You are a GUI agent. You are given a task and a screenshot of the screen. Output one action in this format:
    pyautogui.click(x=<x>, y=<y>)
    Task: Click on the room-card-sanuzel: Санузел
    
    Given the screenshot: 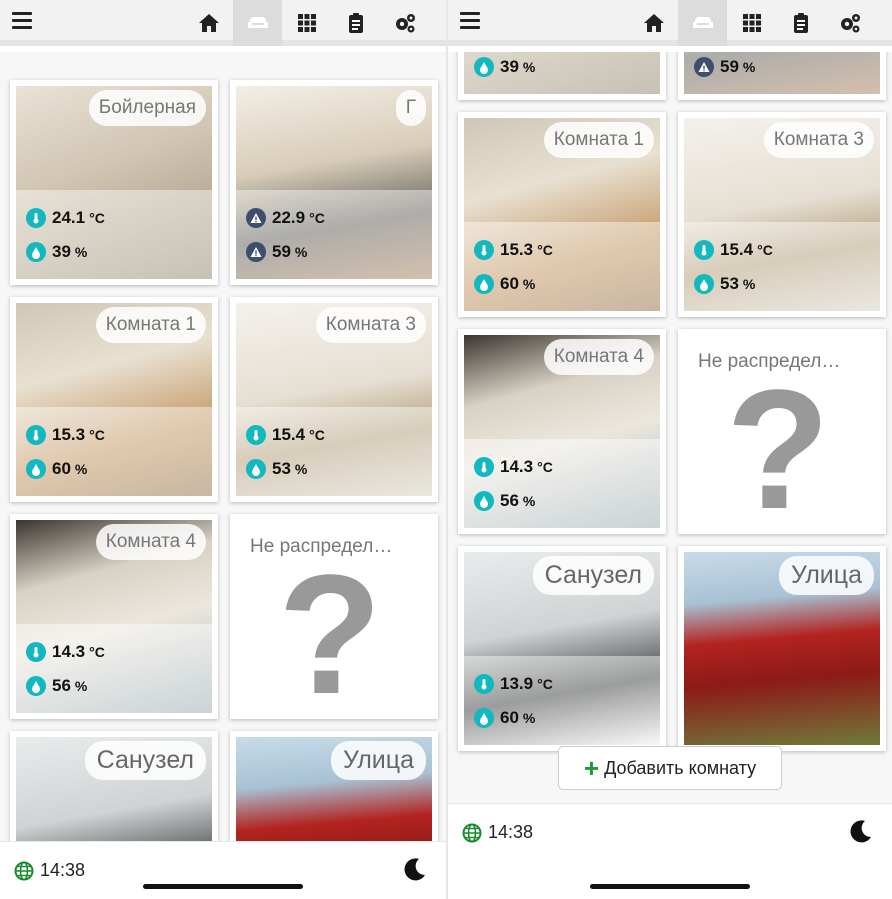 What is the action you would take?
    pyautogui.click(x=114, y=786)
    